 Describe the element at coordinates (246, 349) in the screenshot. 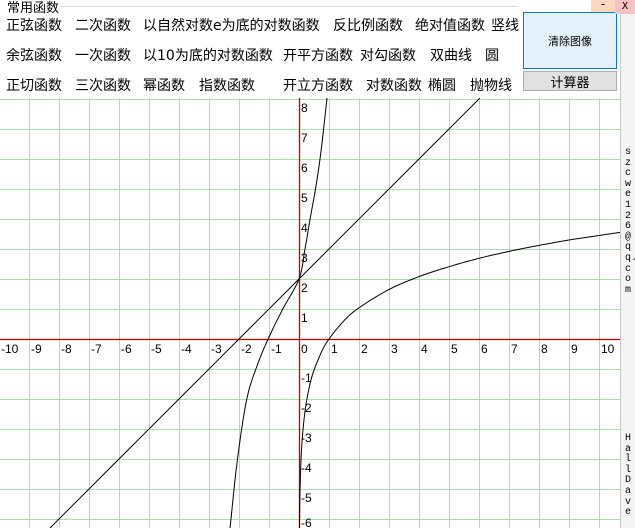

I see `x-tick-label: -2` at that location.